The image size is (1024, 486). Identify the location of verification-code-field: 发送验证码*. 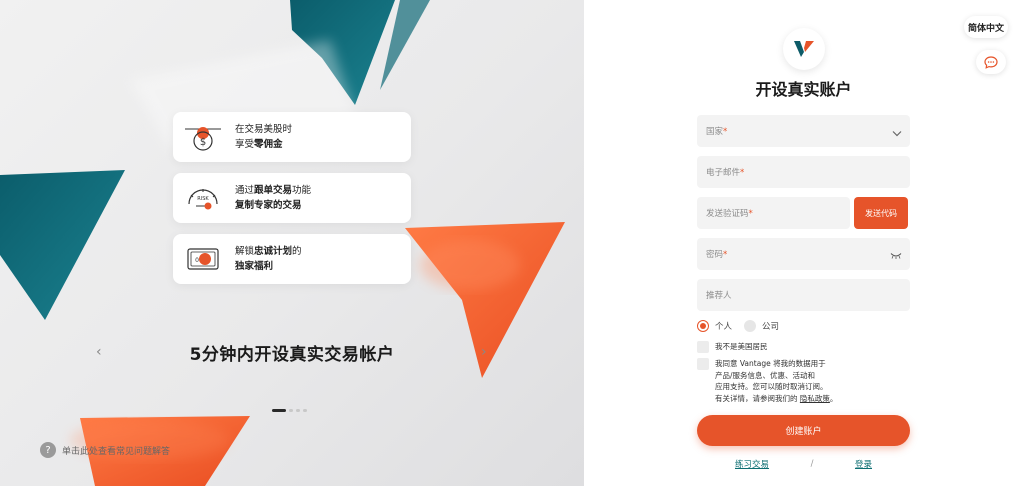
(773, 213).